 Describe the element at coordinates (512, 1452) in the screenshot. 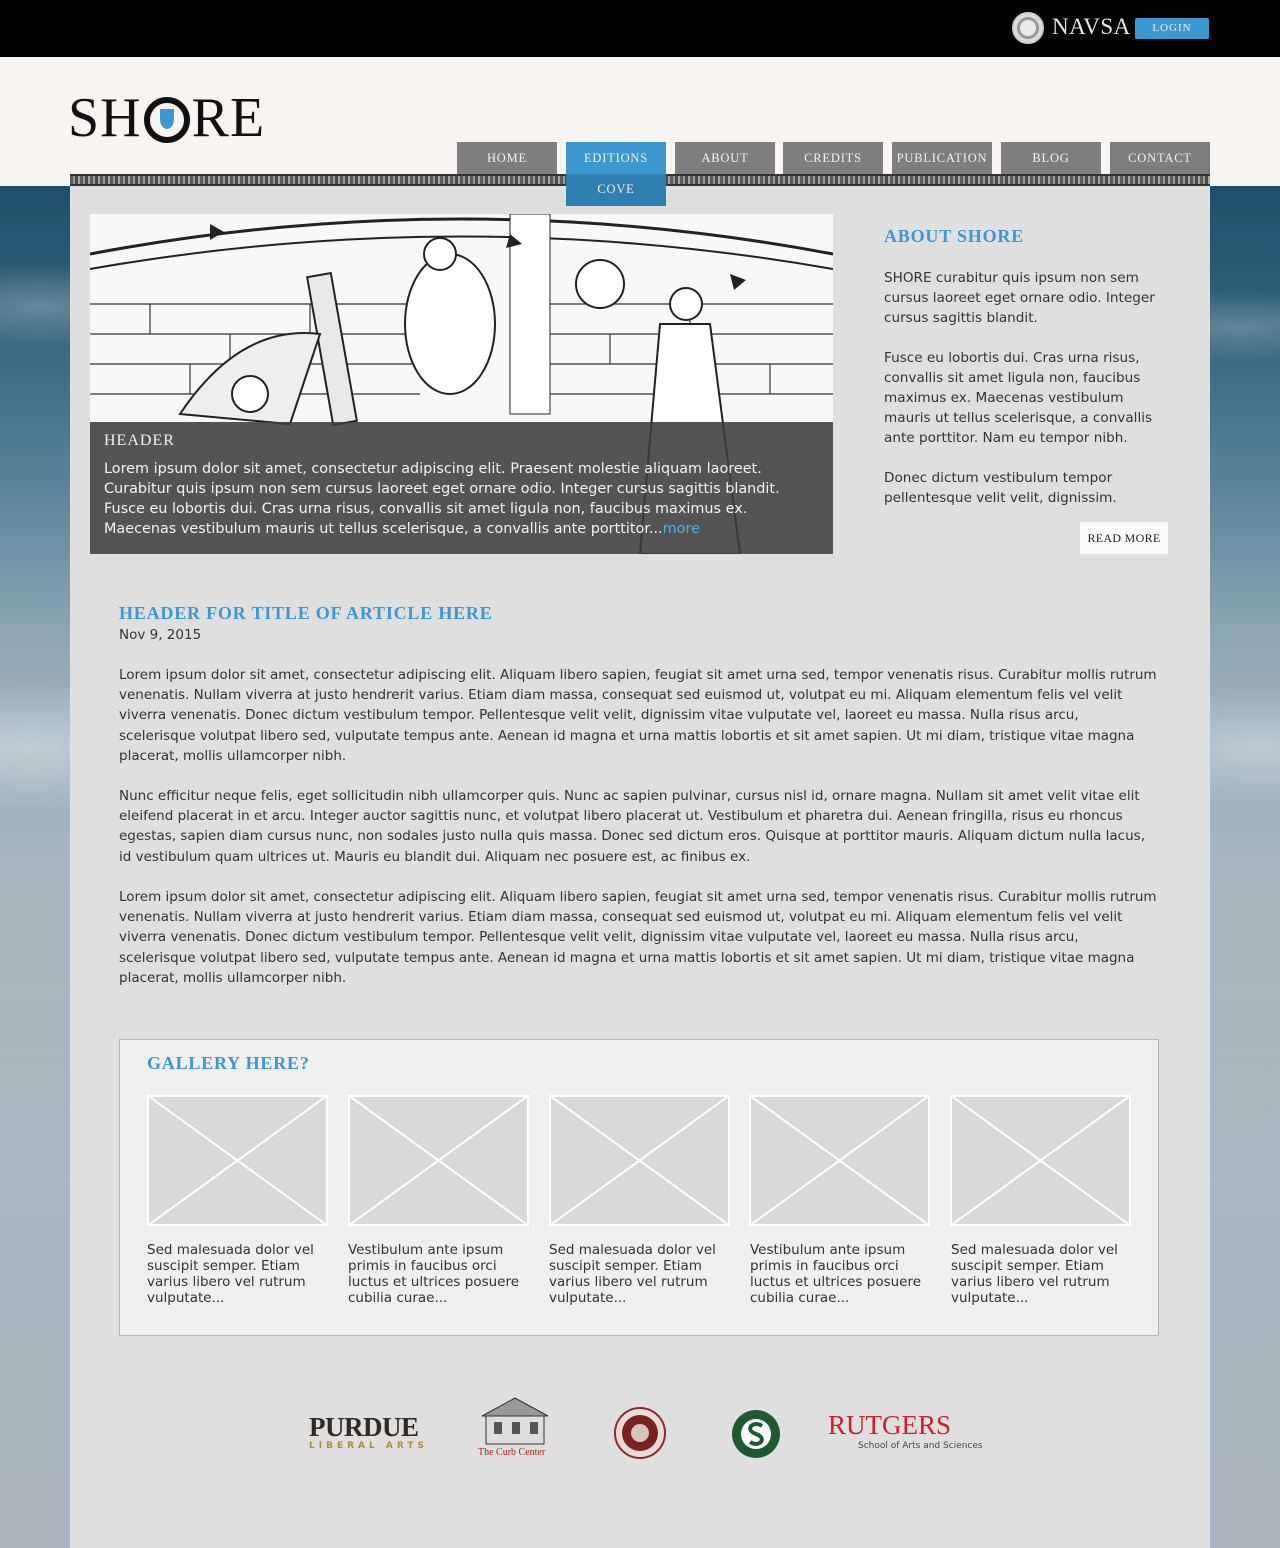

I see `curb-center-name: The Curb Center` at that location.